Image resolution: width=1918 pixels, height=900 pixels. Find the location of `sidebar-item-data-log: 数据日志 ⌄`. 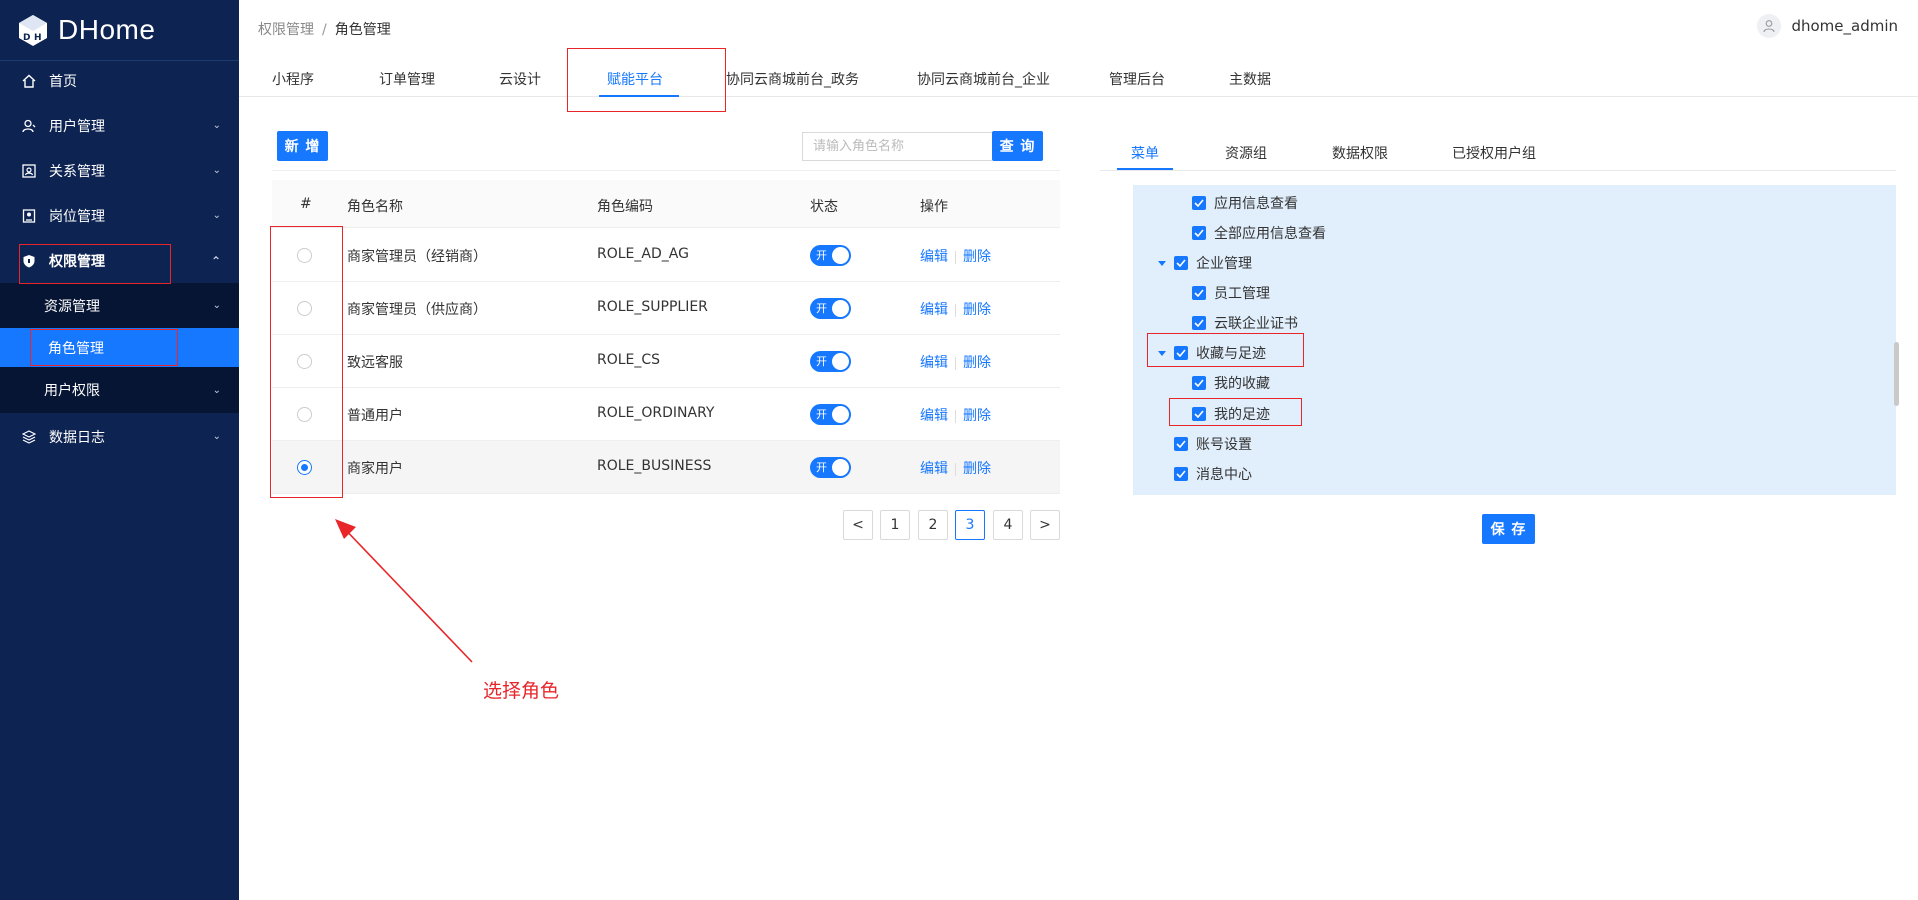

sidebar-item-data-log: 数据日志 ⌄ is located at coordinates (119, 436).